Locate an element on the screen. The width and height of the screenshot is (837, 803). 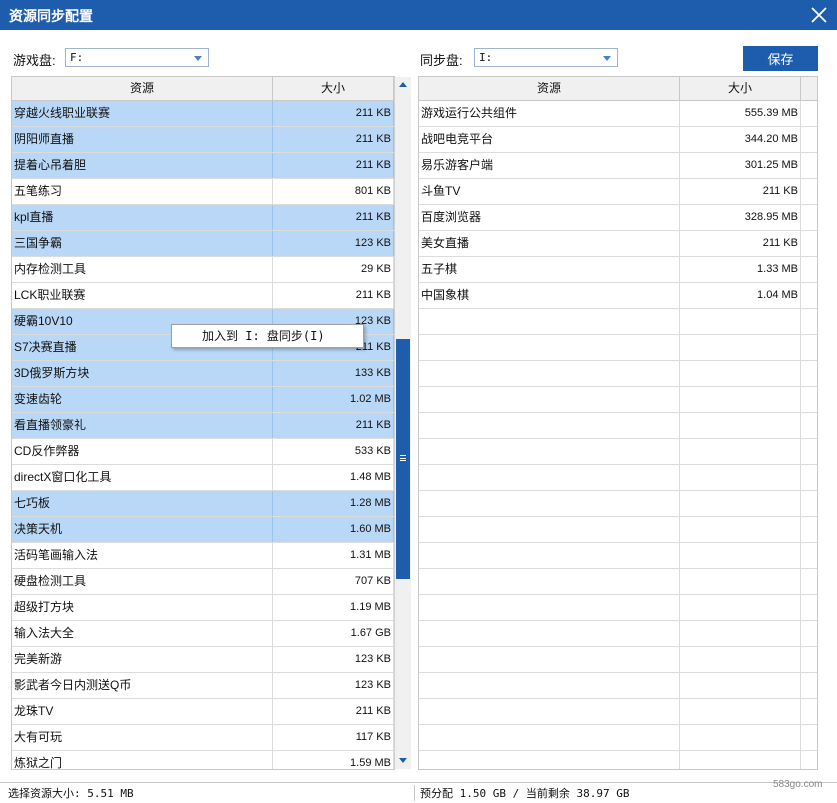
table-row: LCK职业联赛 211 KB is located at coordinates (203, 296).